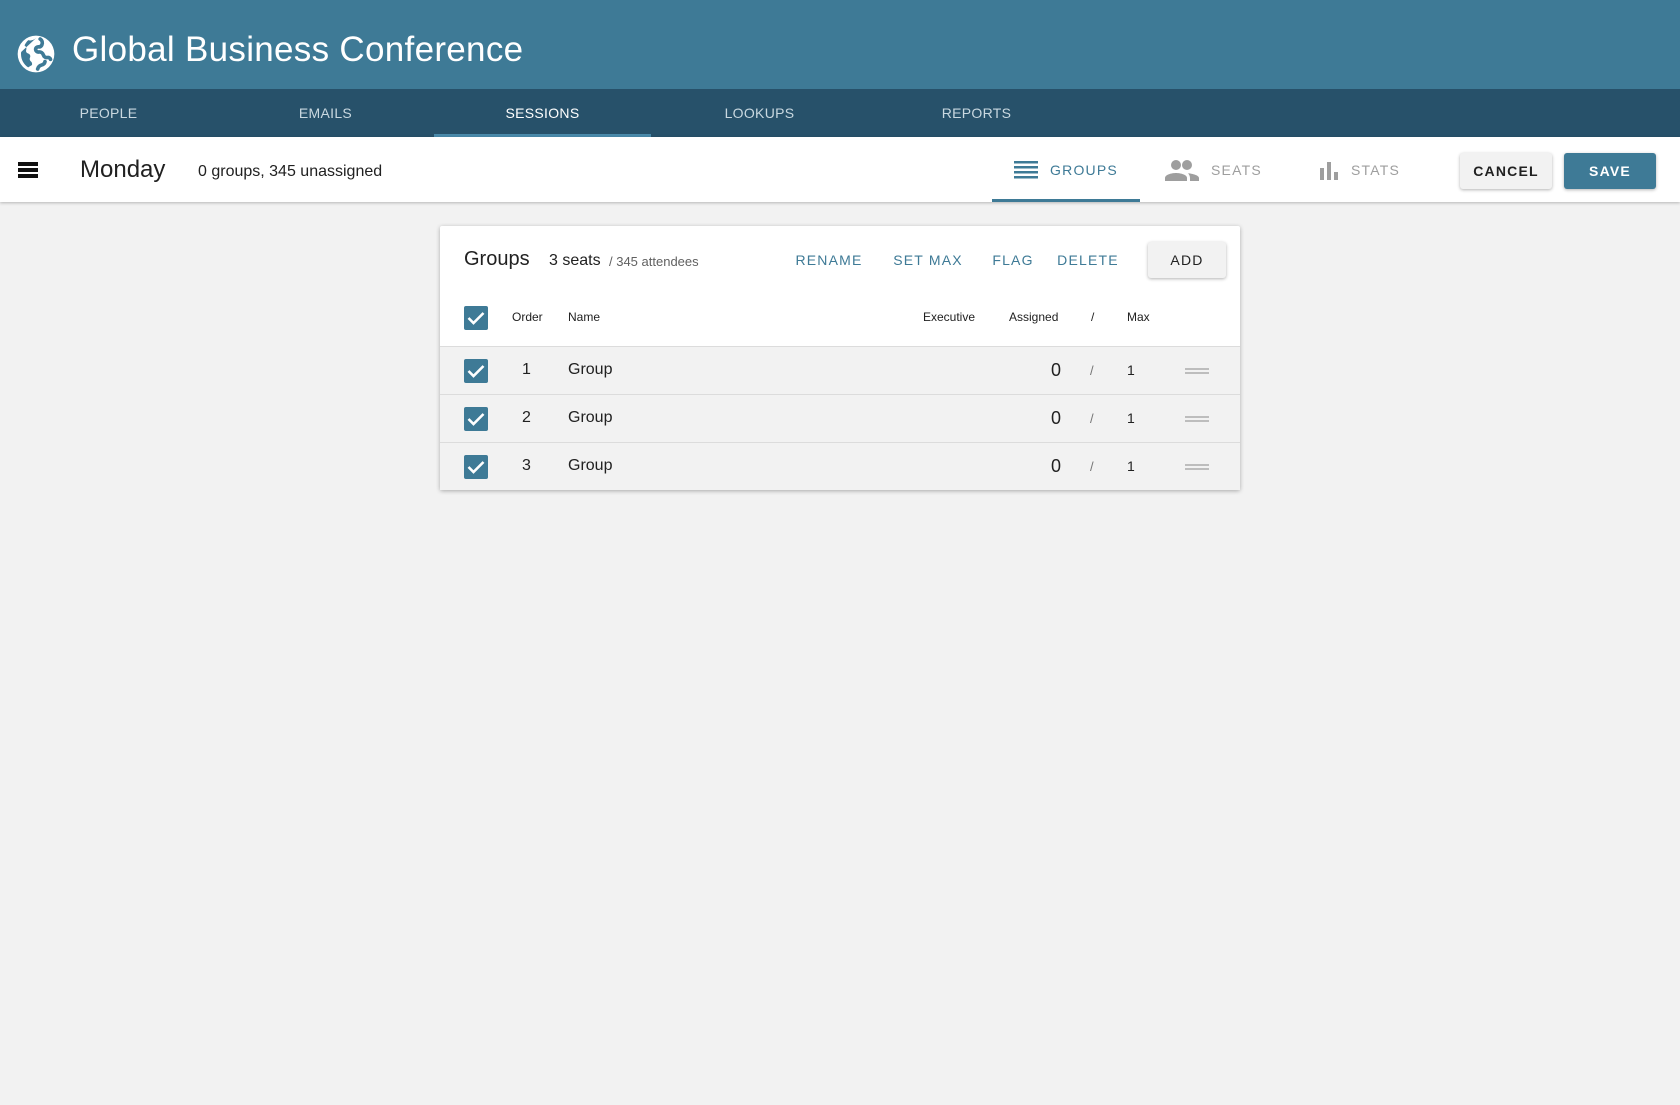 This screenshot has height=1105, width=1680. What do you see at coordinates (759, 113) in the screenshot?
I see `nav-tab-lookups: LOOKUPS` at bounding box center [759, 113].